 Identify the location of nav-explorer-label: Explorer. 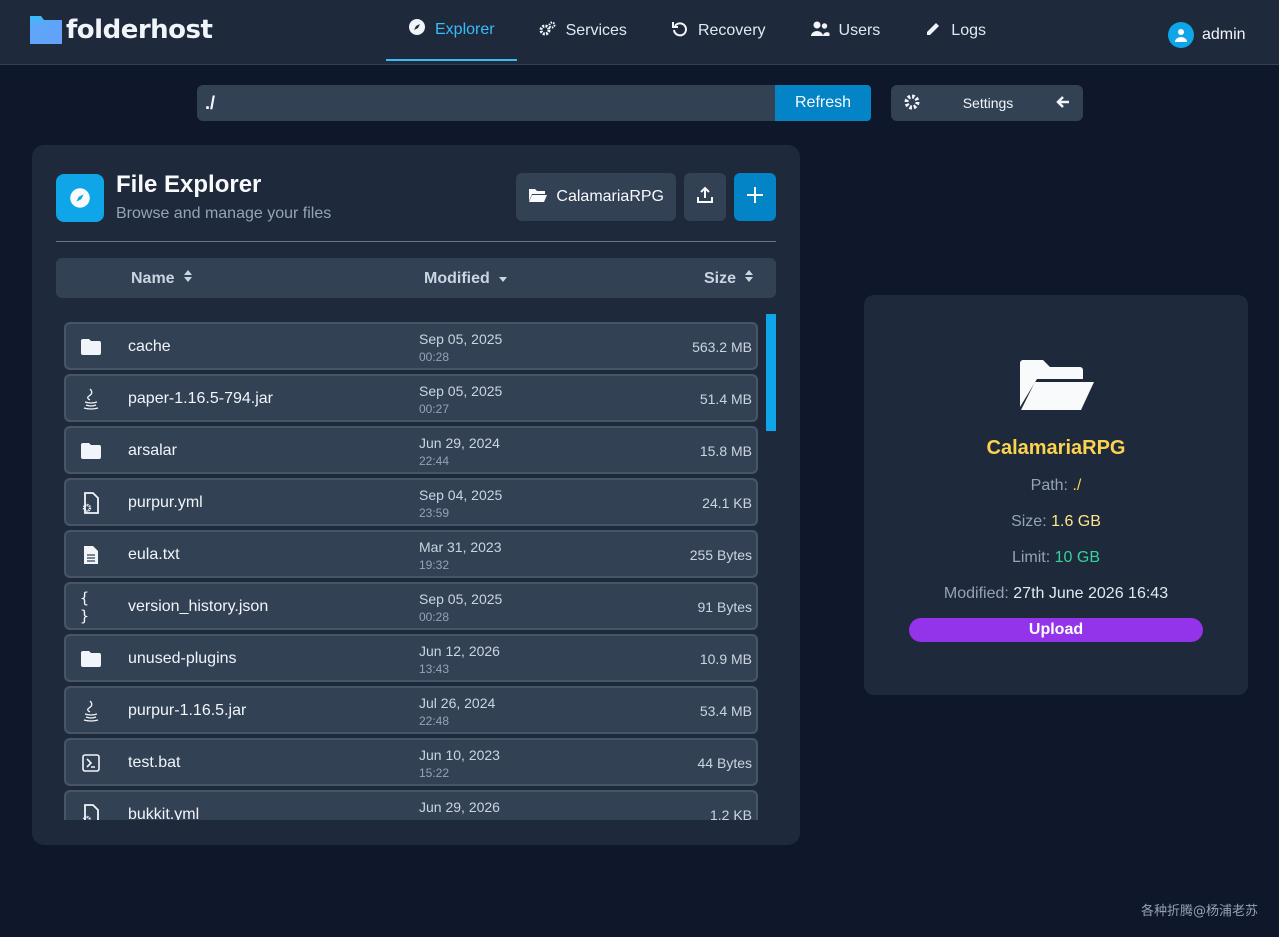
(465, 29).